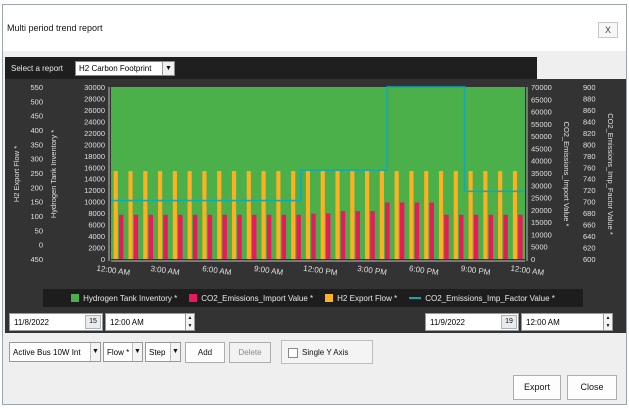  Describe the element at coordinates (472, 322) in the screenshot. I see `end-date-picker: 11/9/2022 19` at that location.